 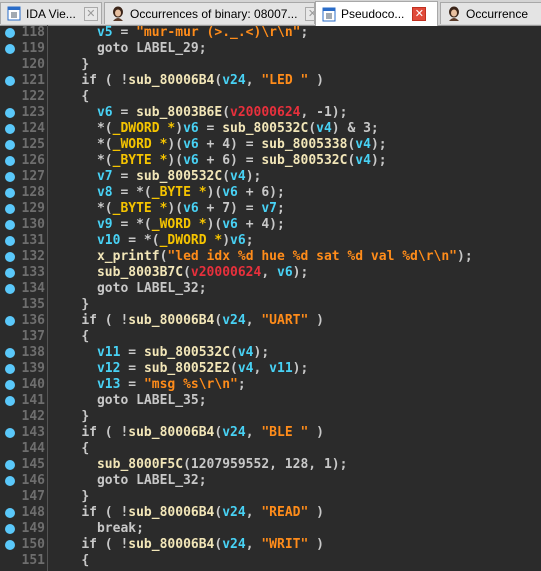 I want to click on code-line: 121 if ( !sub_80006B4(v24, "LED " ), so click(x=270, y=81).